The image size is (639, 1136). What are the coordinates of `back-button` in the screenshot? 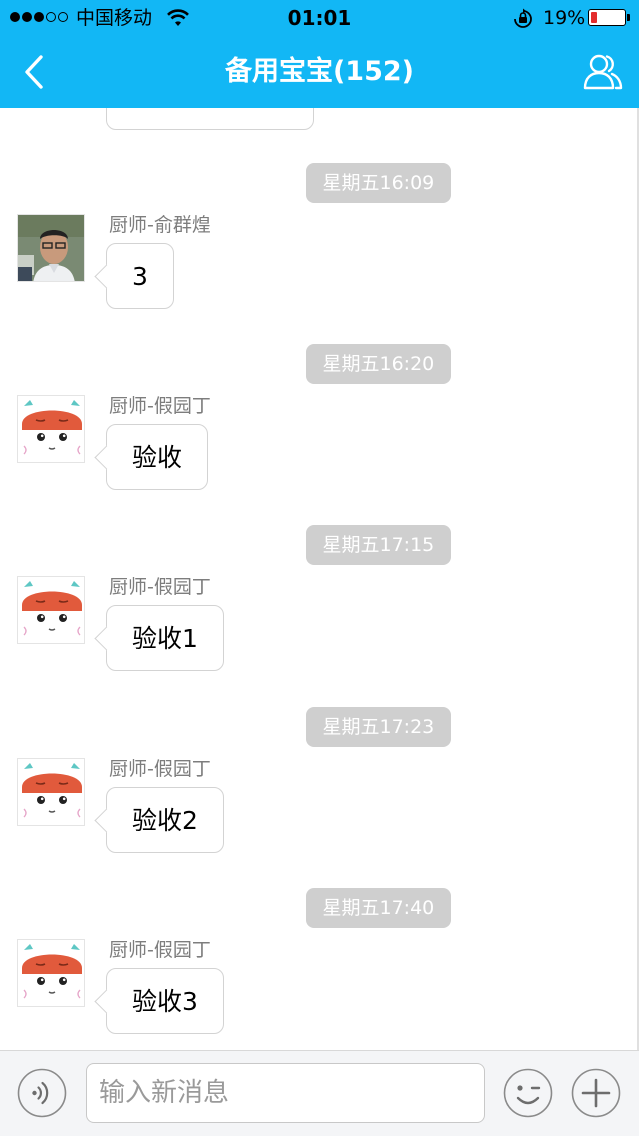 It's located at (36, 72).